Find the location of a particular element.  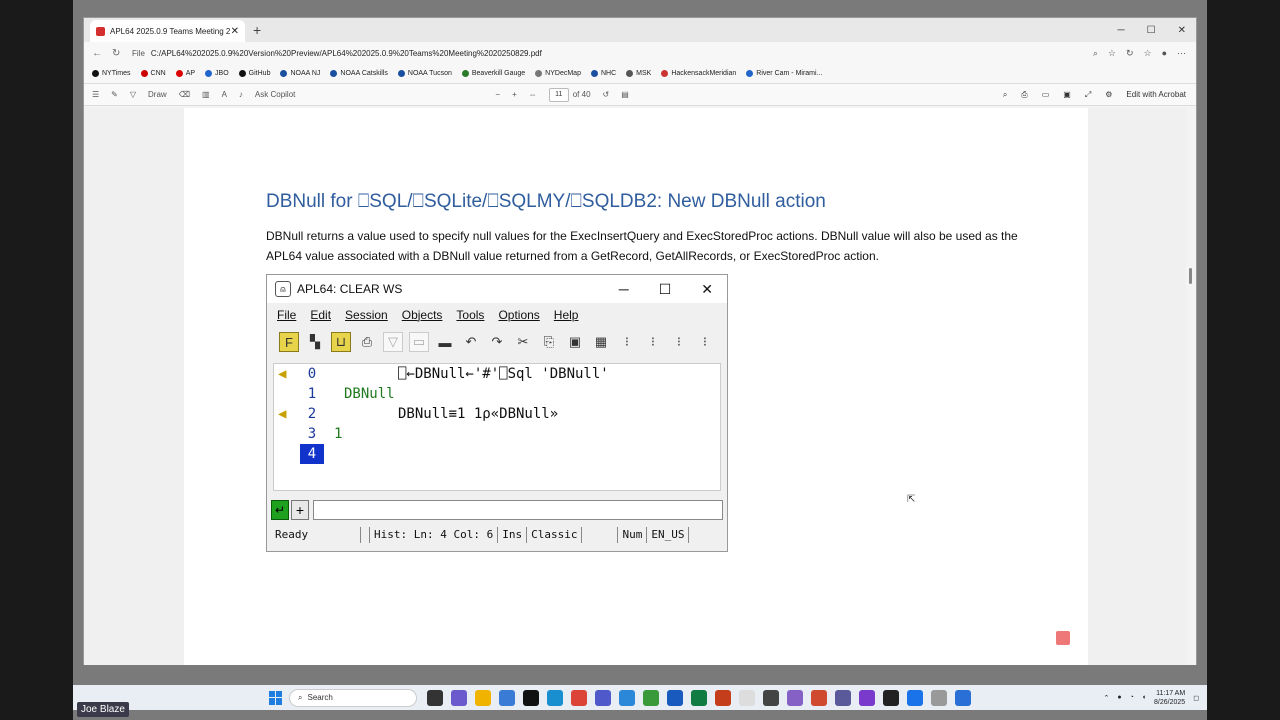

save-as-icon: ▣ is located at coordinates (1067, 94).